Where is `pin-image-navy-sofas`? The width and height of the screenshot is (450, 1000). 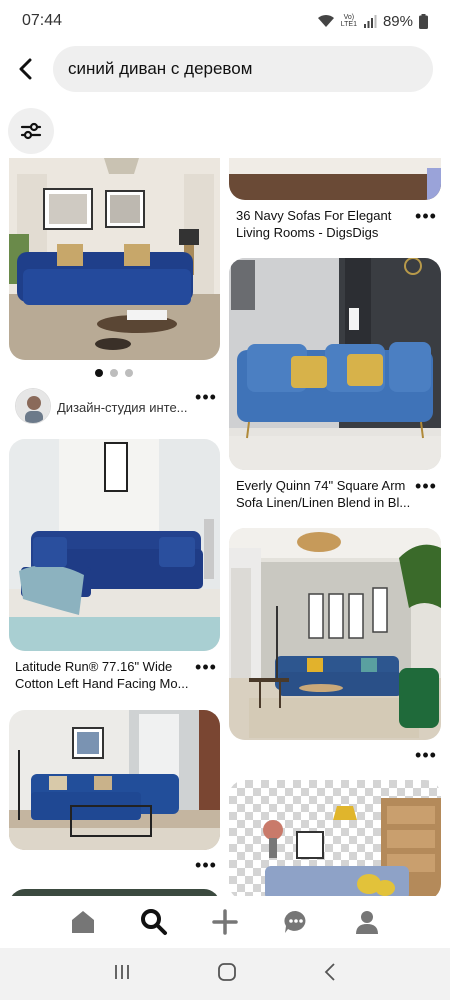 pin-image-navy-sofas is located at coordinates (335, 179).